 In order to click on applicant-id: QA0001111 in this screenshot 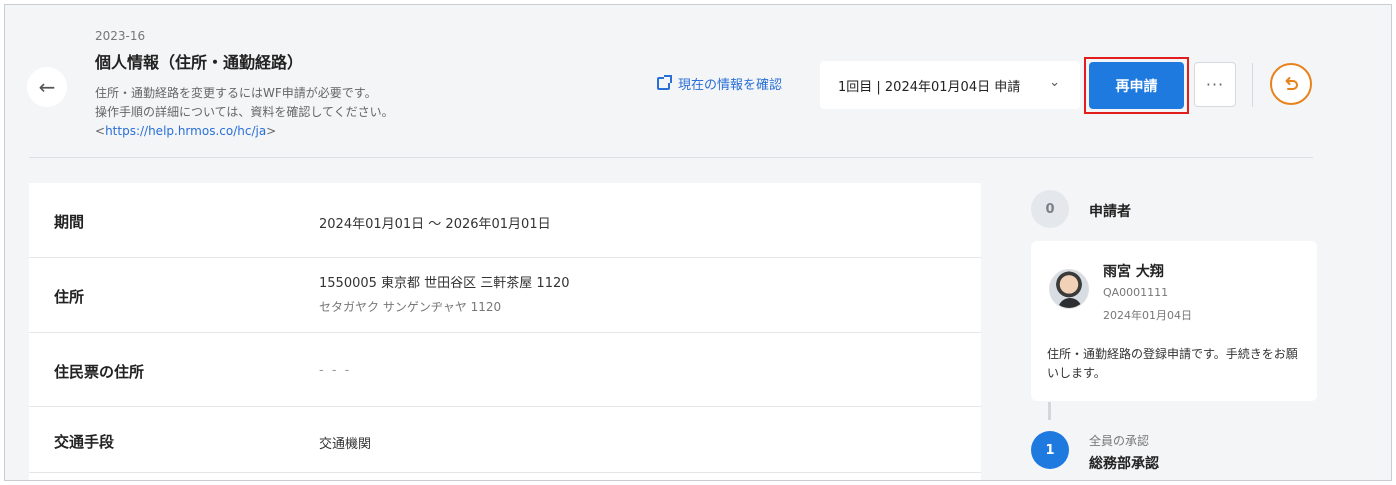, I will do `click(1136, 292)`.